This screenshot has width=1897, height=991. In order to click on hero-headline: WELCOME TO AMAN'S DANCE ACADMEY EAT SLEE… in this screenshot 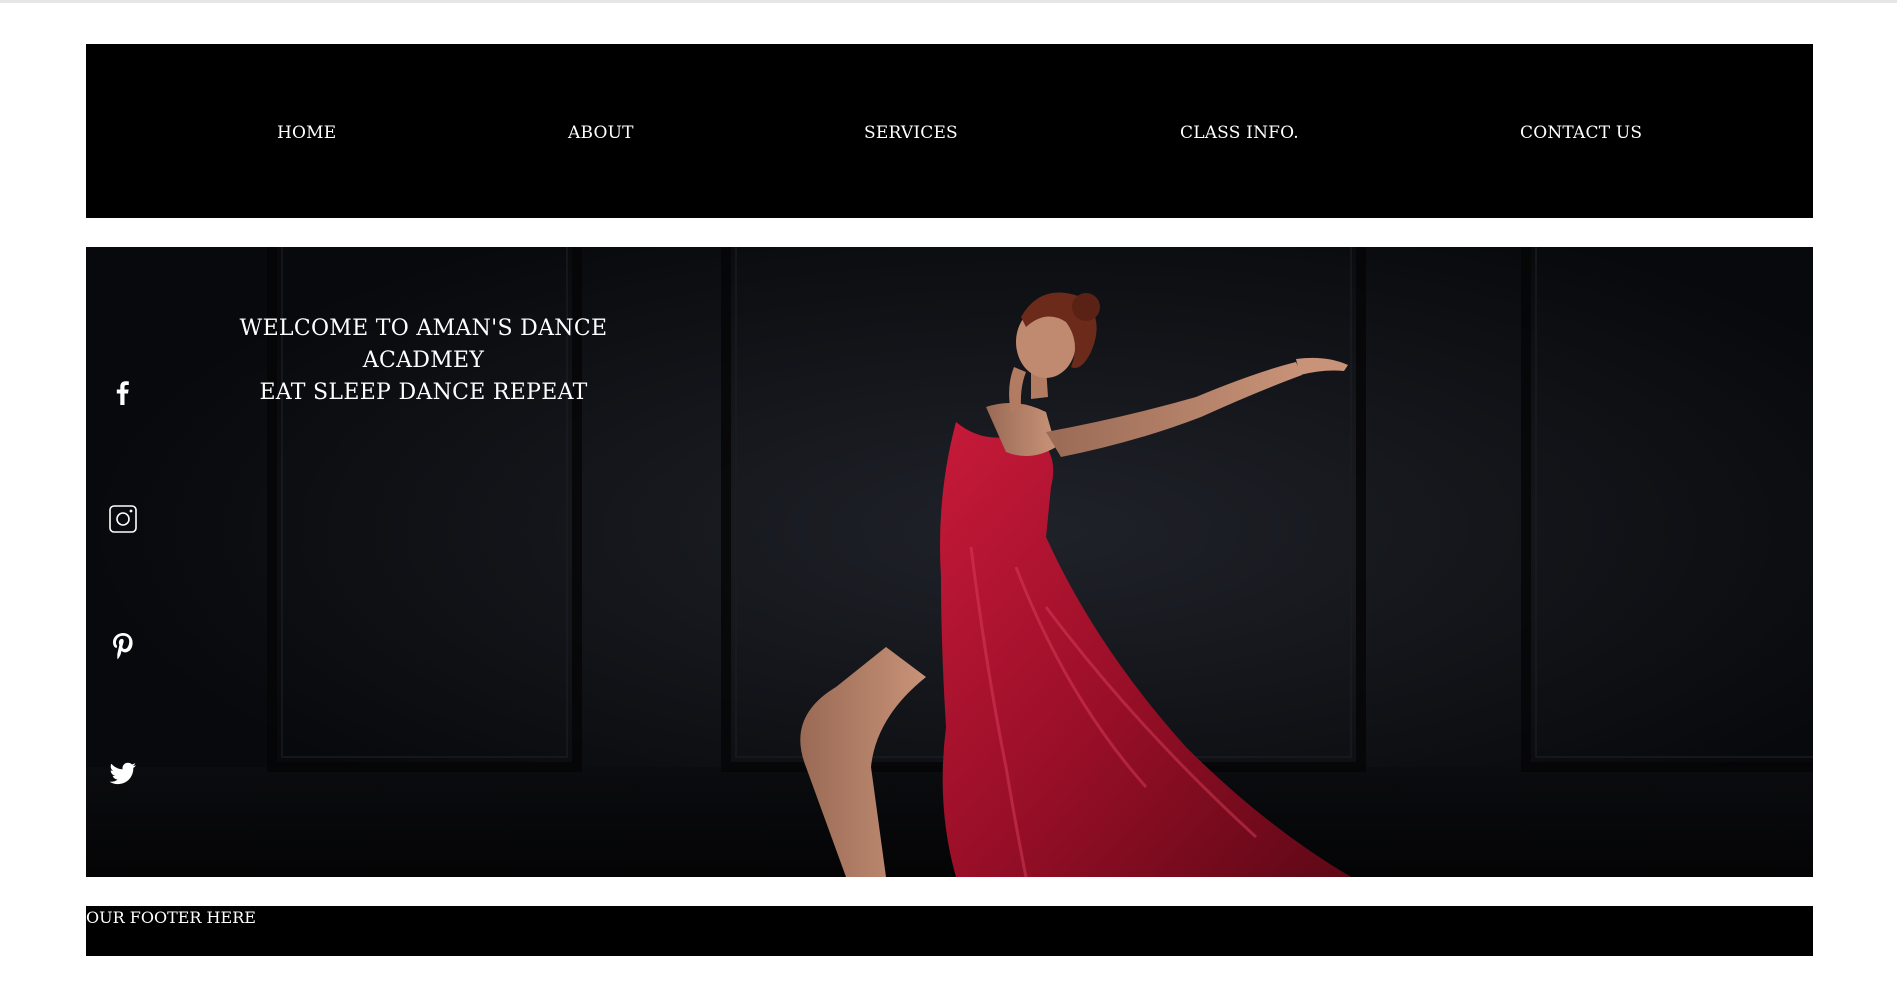, I will do `click(423, 361)`.